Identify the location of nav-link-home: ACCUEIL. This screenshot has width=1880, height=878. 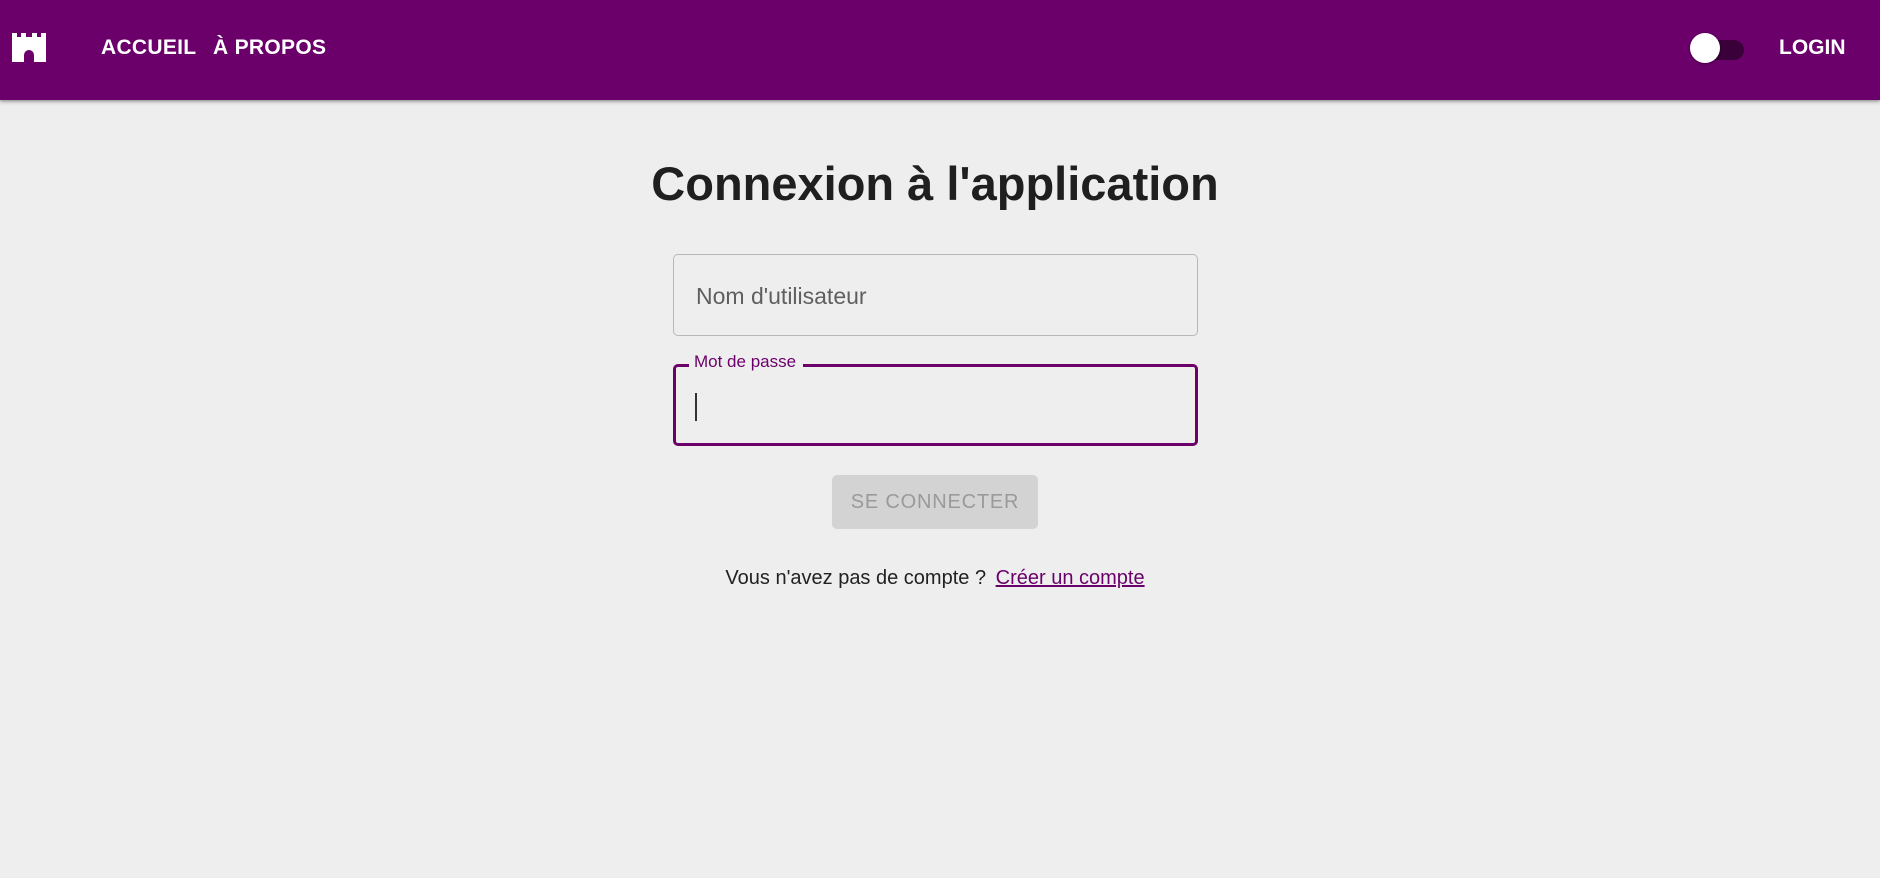
(148, 48).